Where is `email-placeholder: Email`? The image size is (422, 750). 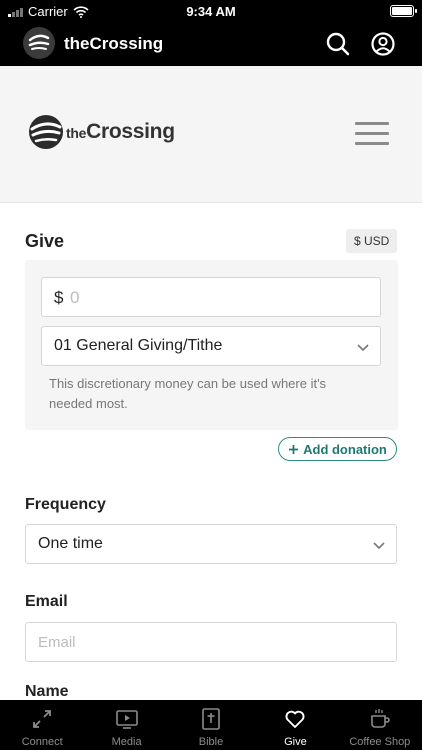 email-placeholder: Email is located at coordinates (57, 642).